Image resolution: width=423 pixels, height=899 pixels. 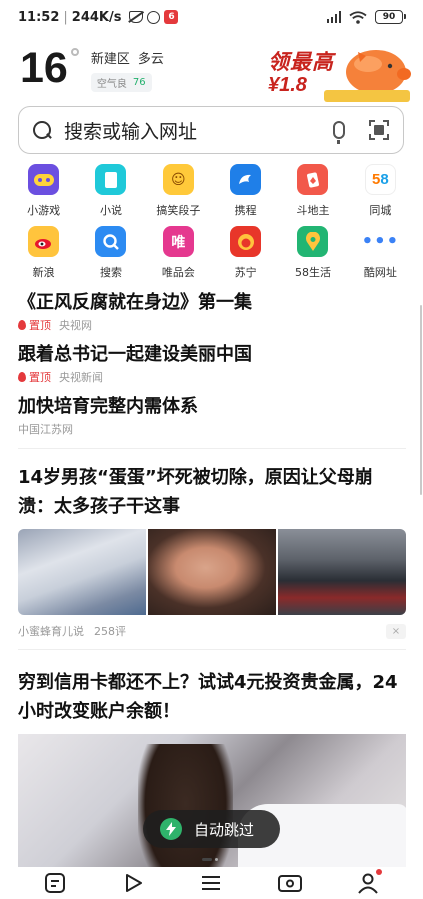 What do you see at coordinates (246, 179) in the screenshot?
I see `dolphin-icon` at bounding box center [246, 179].